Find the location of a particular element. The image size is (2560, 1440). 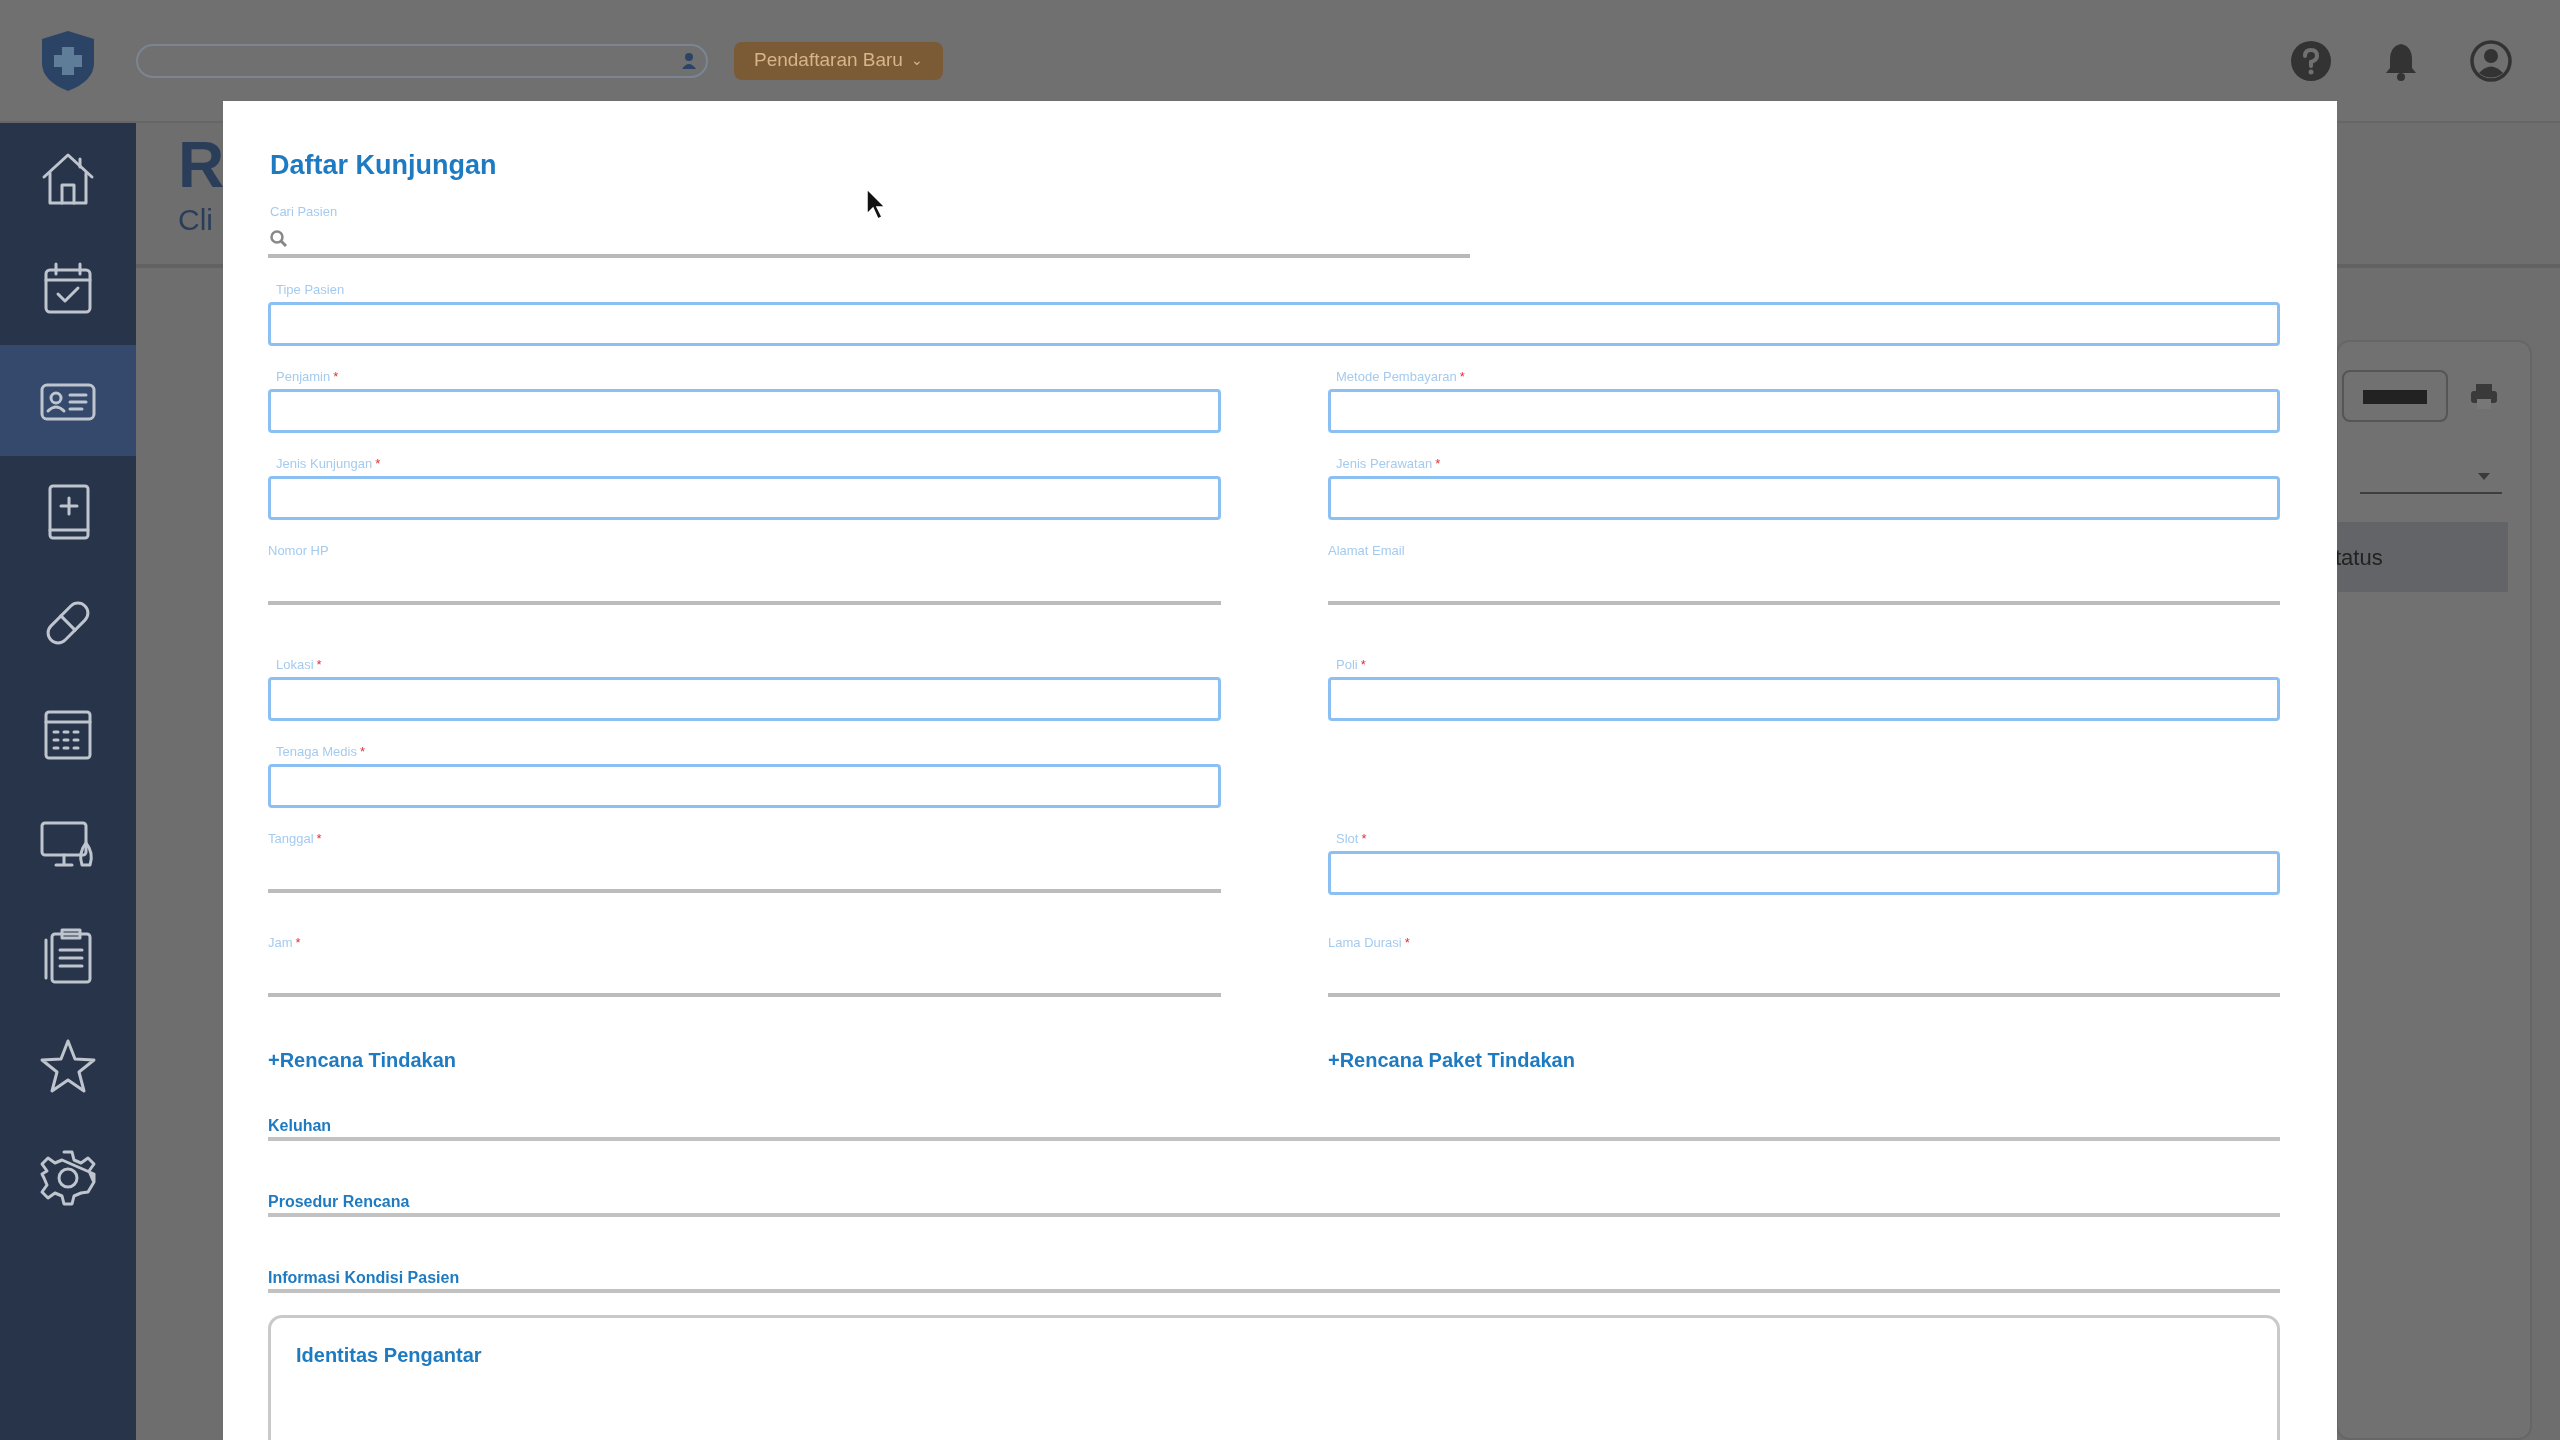

help-icon is located at coordinates (2311, 60).